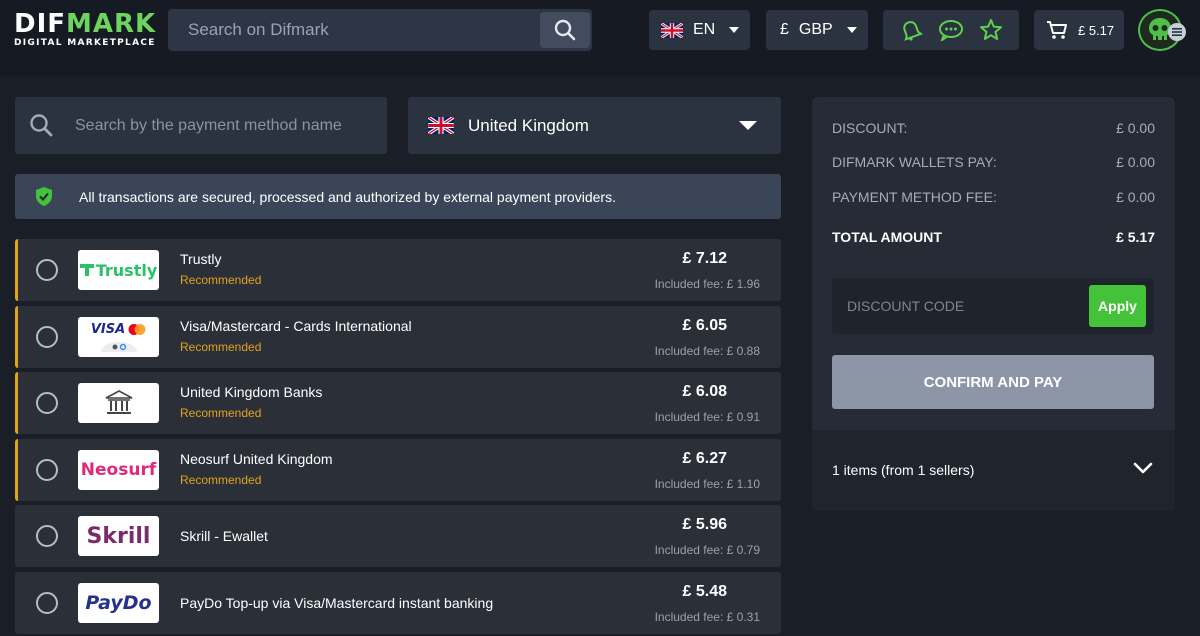 The image size is (1200, 636). I want to click on method-name: Visa/Mastercard - Cards International, so click(296, 325).